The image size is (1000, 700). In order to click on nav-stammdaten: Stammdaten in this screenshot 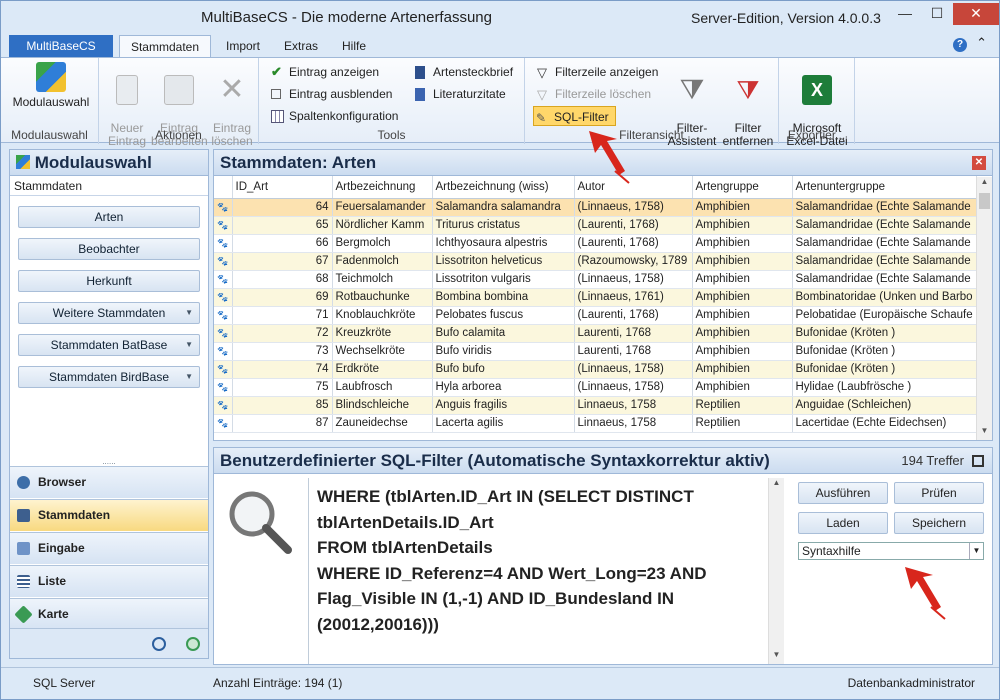, I will do `click(109, 515)`.